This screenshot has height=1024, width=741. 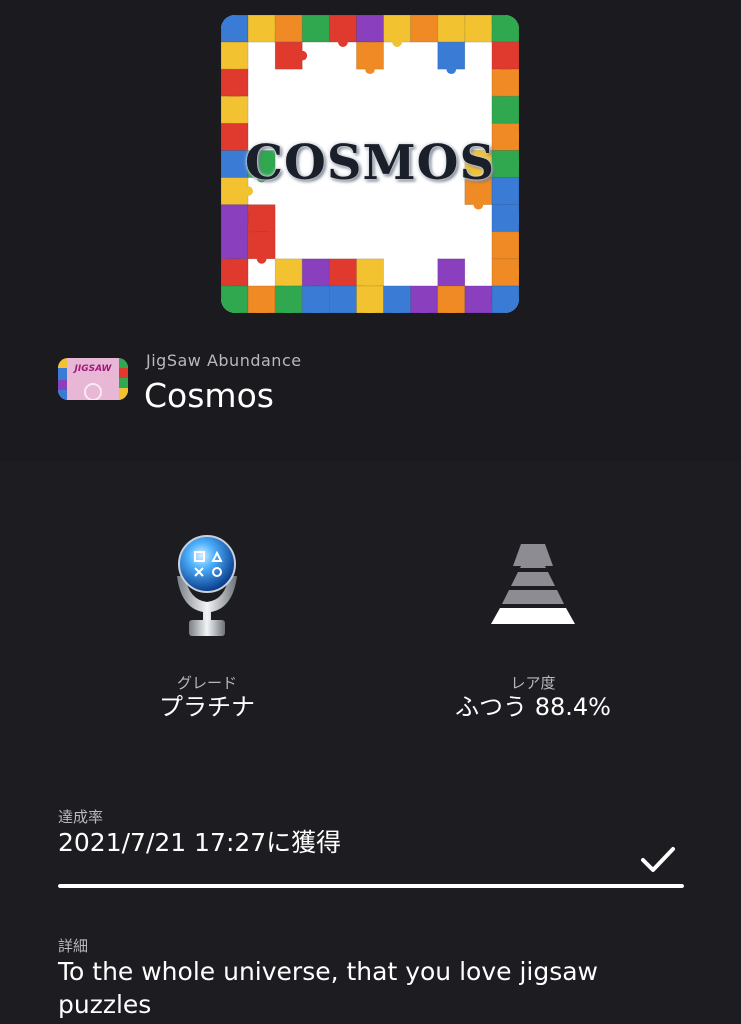 What do you see at coordinates (533, 585) in the screenshot?
I see `rarity-pyramid-icon` at bounding box center [533, 585].